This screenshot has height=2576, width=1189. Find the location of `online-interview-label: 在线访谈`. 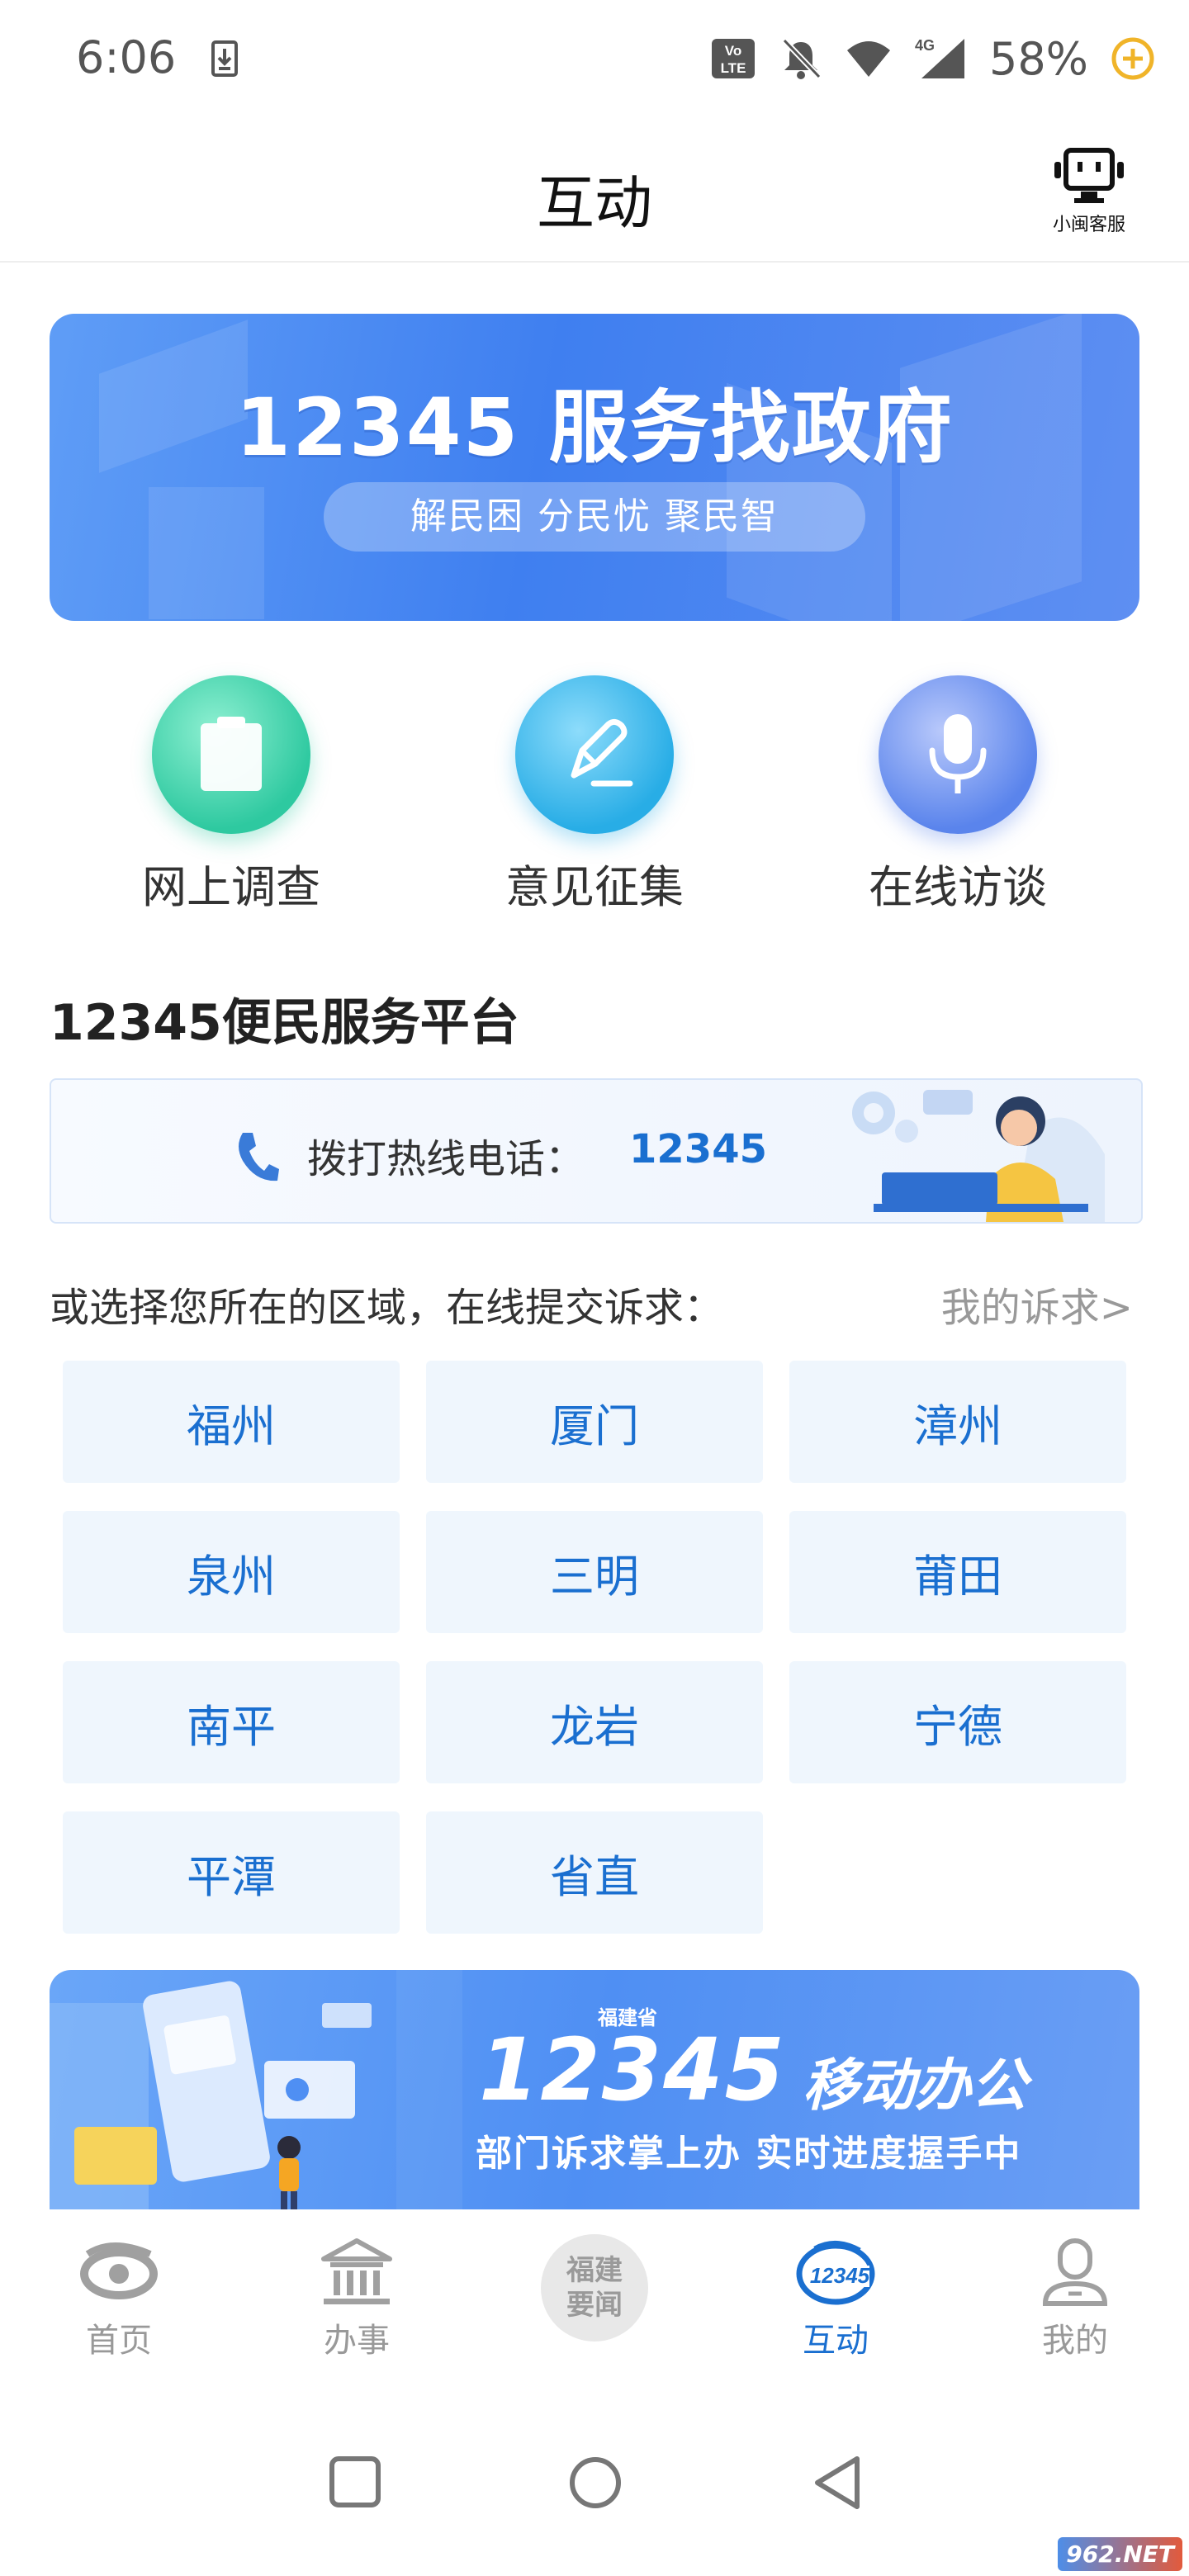

online-interview-label: 在线访谈 is located at coordinates (958, 887).